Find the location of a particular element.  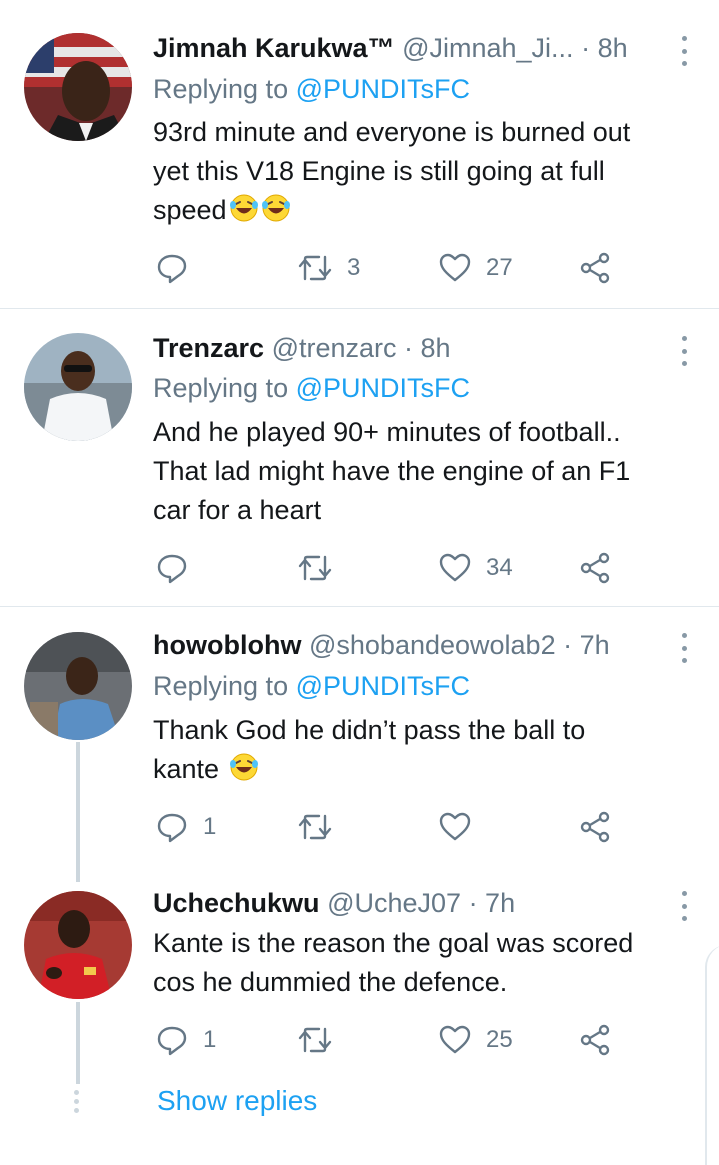

tweet-text-line: speed is located at coordinates (190, 210).